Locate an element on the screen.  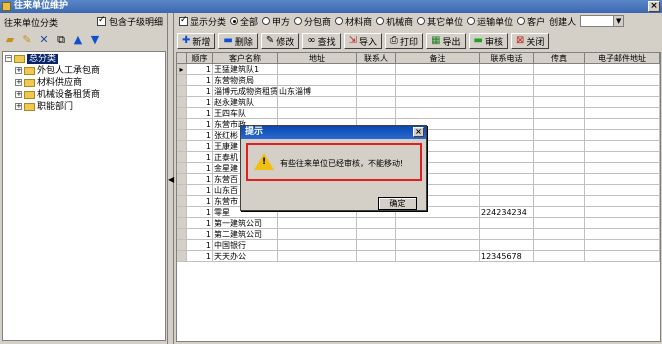
filter-option-transport: 运输单位 is located at coordinates (490, 21).